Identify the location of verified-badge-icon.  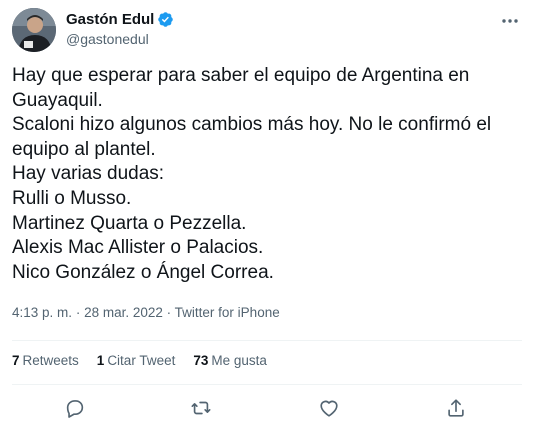
(165, 19).